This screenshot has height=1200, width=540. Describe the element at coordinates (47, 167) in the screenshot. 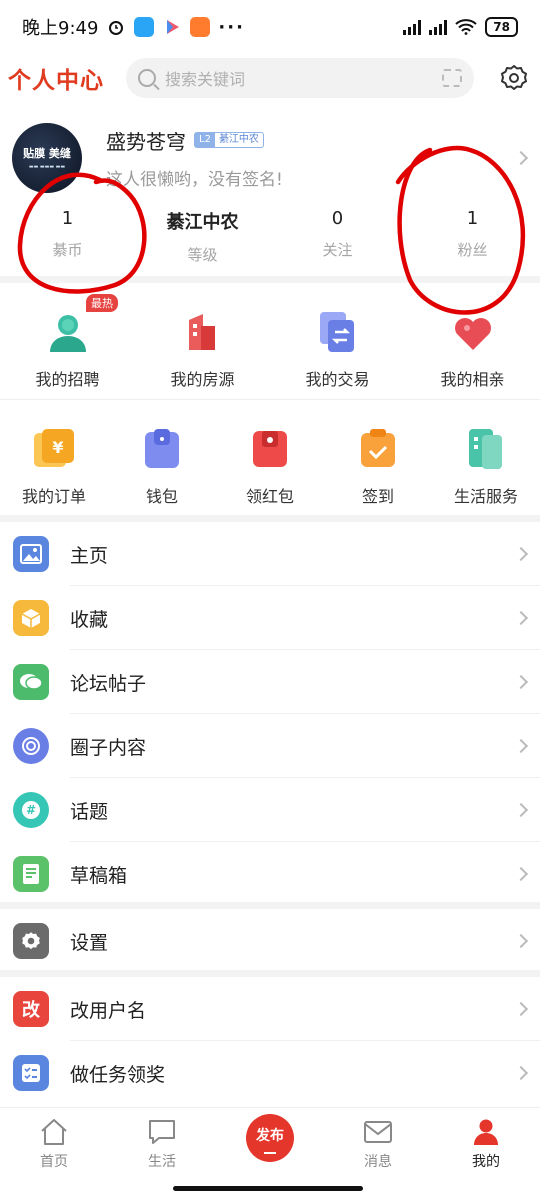

I see `avatar-fineprint-graphic: ▬▬ ▬▬▬ ▬▬` at that location.